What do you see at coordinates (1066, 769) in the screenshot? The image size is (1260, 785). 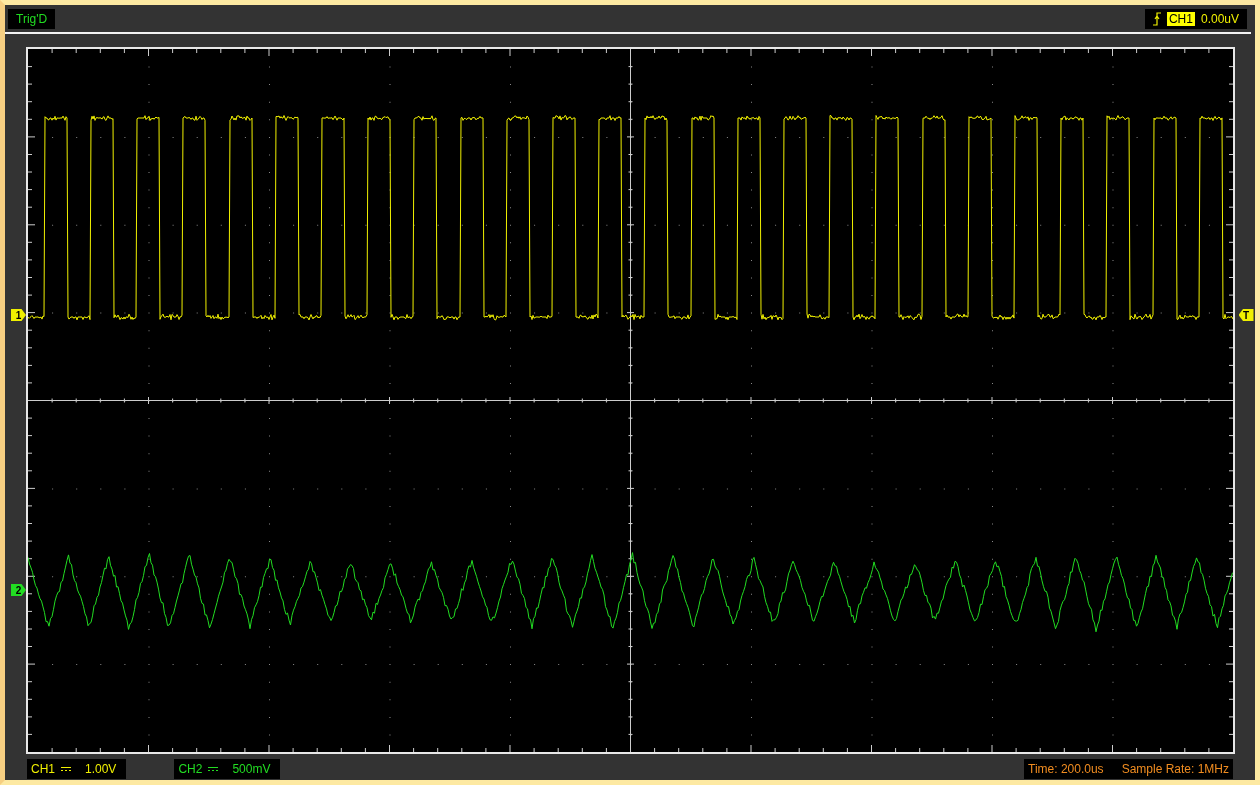 I see `time-per-division: Time: 200.0us` at bounding box center [1066, 769].